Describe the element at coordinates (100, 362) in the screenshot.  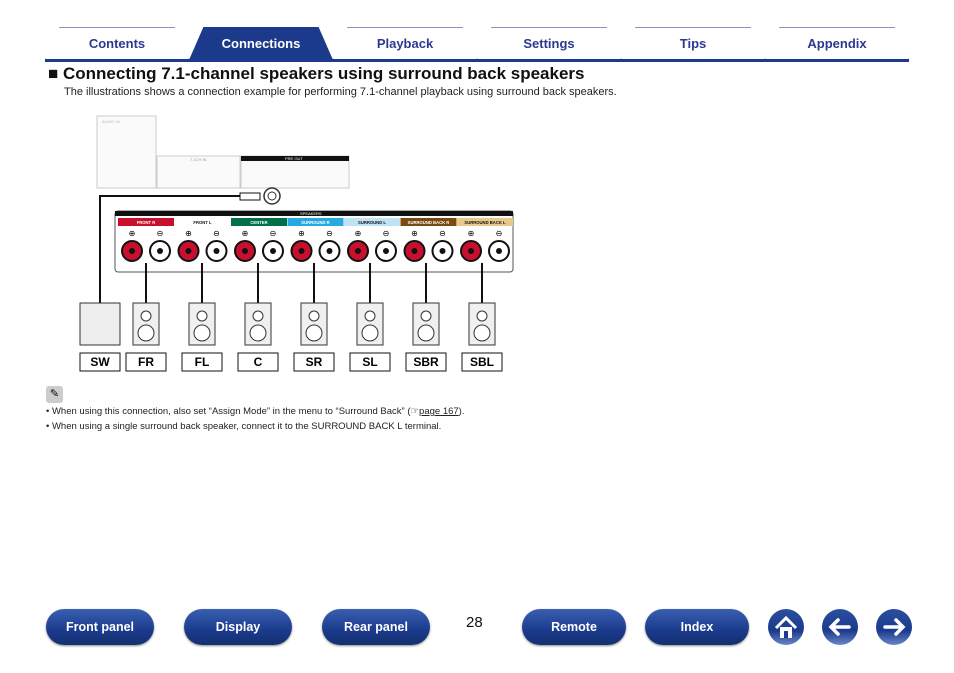
I see `speaker-label: SW` at that location.